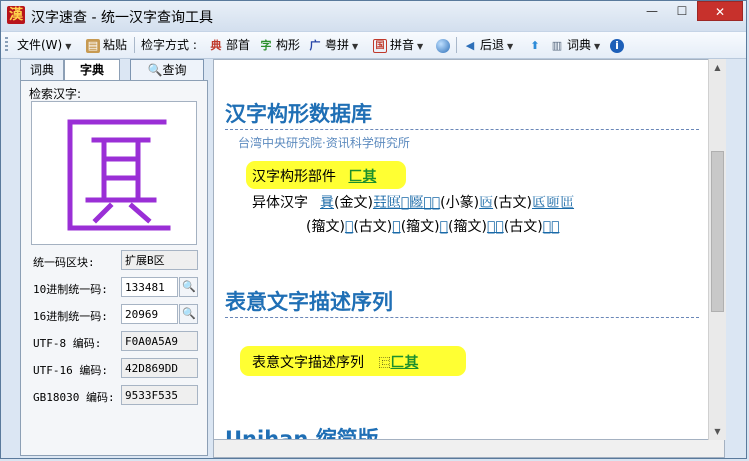  I want to click on scroll-down-icon: ▼, so click(717, 431).